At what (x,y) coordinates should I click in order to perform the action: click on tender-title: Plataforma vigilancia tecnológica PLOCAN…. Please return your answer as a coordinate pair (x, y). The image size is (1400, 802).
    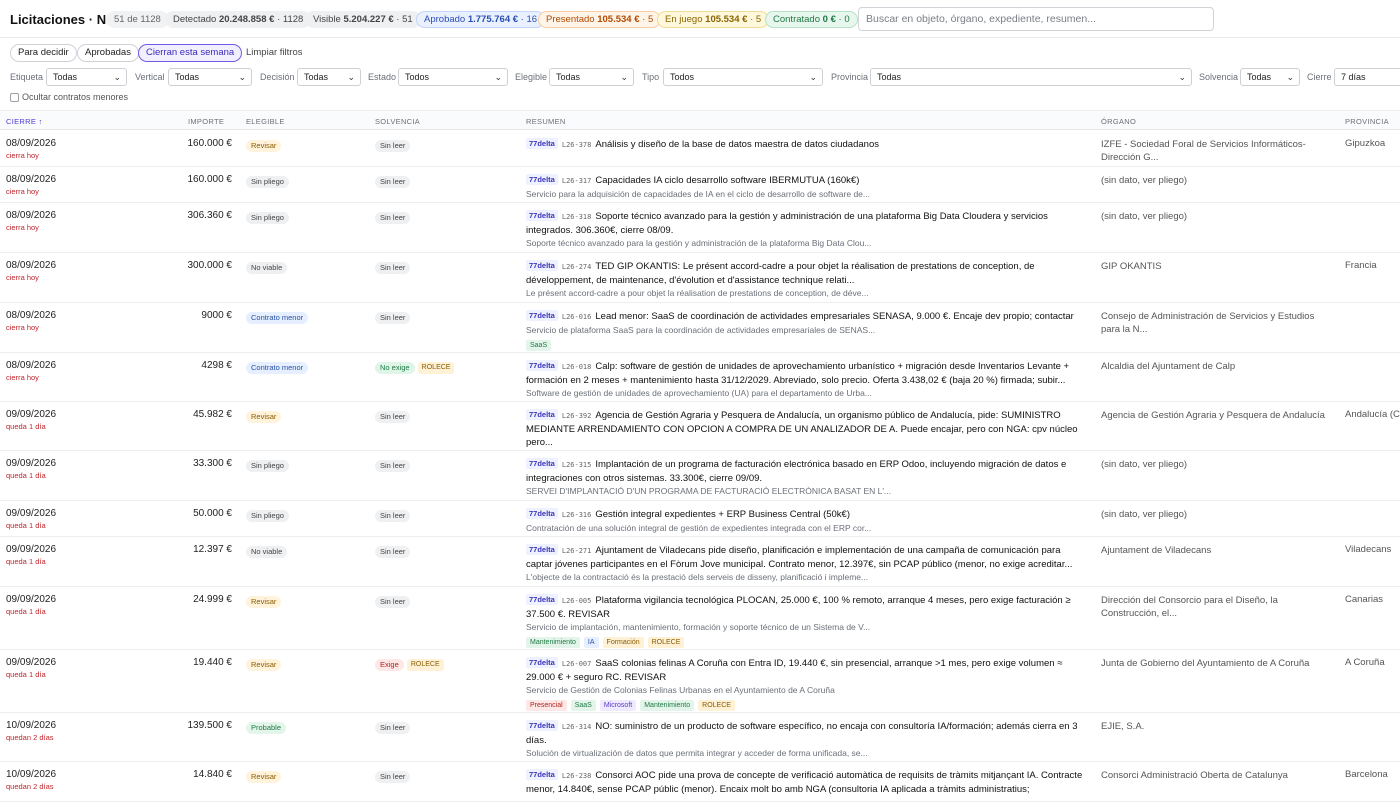
    Looking at the image, I should click on (798, 607).